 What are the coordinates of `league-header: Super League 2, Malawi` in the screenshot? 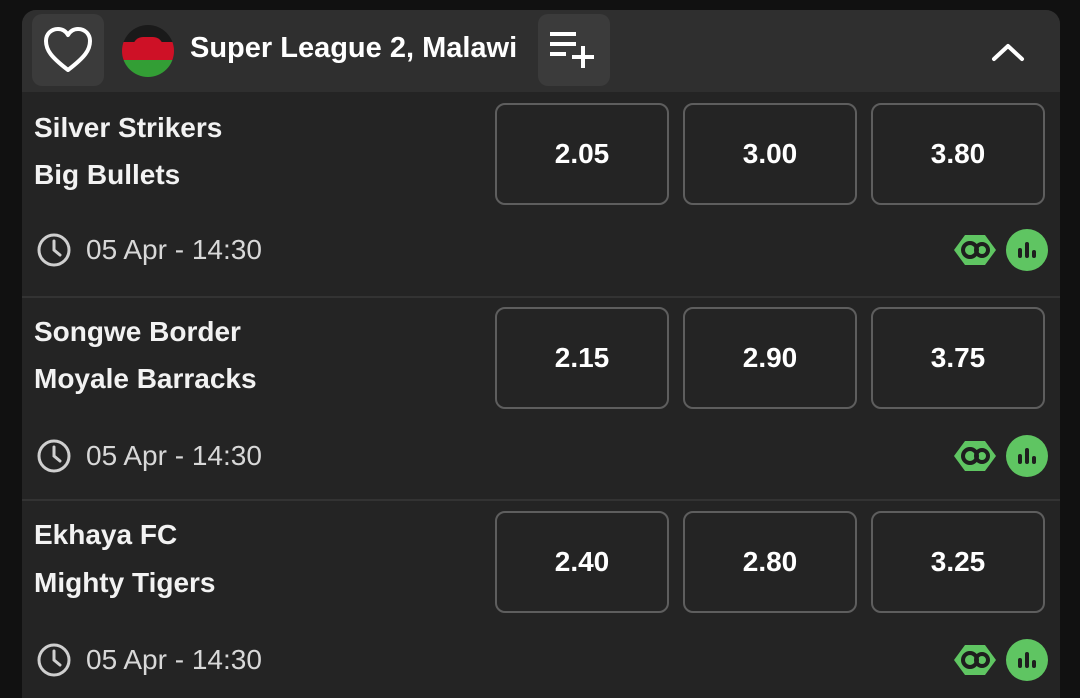 It's located at (541, 51).